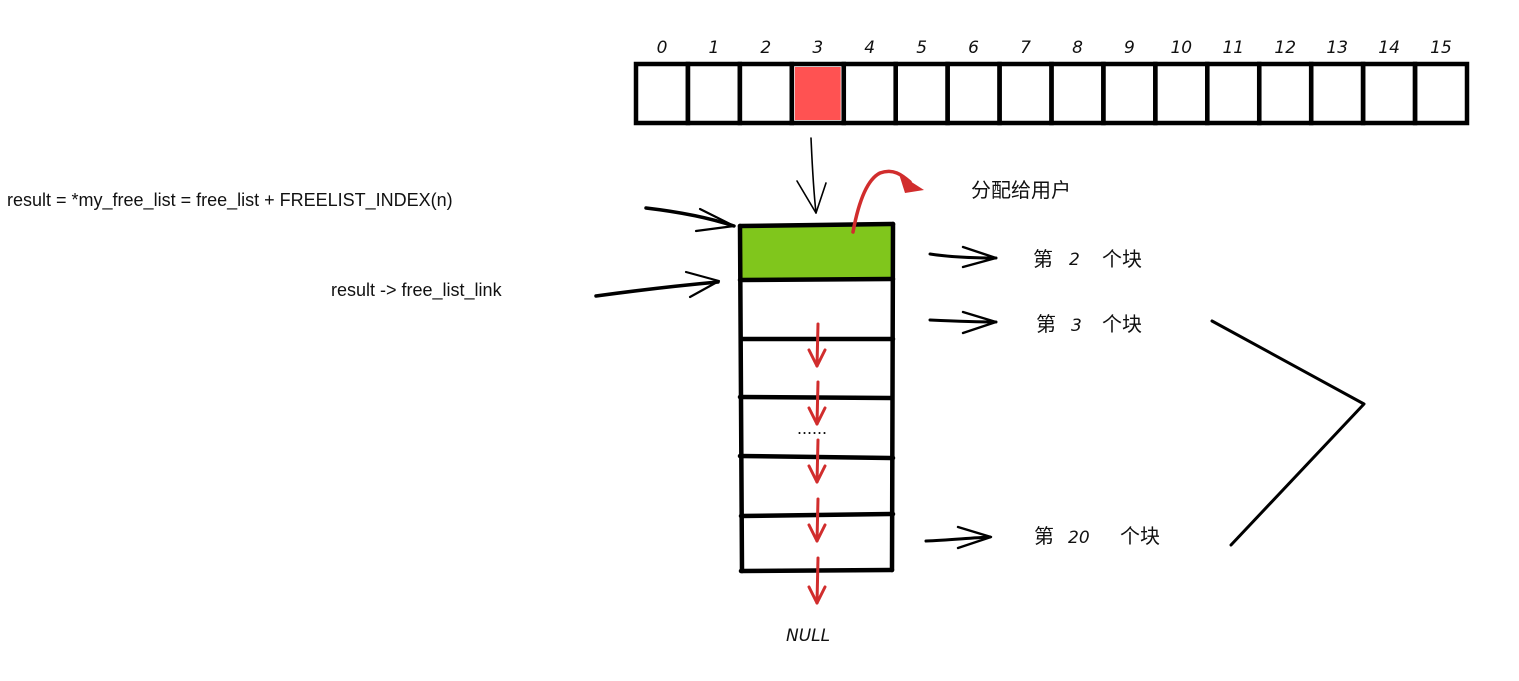  I want to click on array-index-4: 4, so click(869, 48).